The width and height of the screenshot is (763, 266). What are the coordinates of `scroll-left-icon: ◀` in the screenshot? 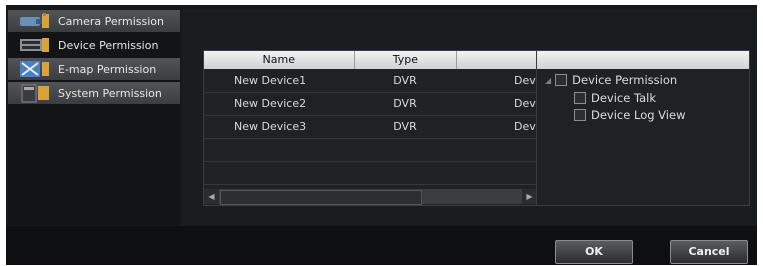 It's located at (211, 196).